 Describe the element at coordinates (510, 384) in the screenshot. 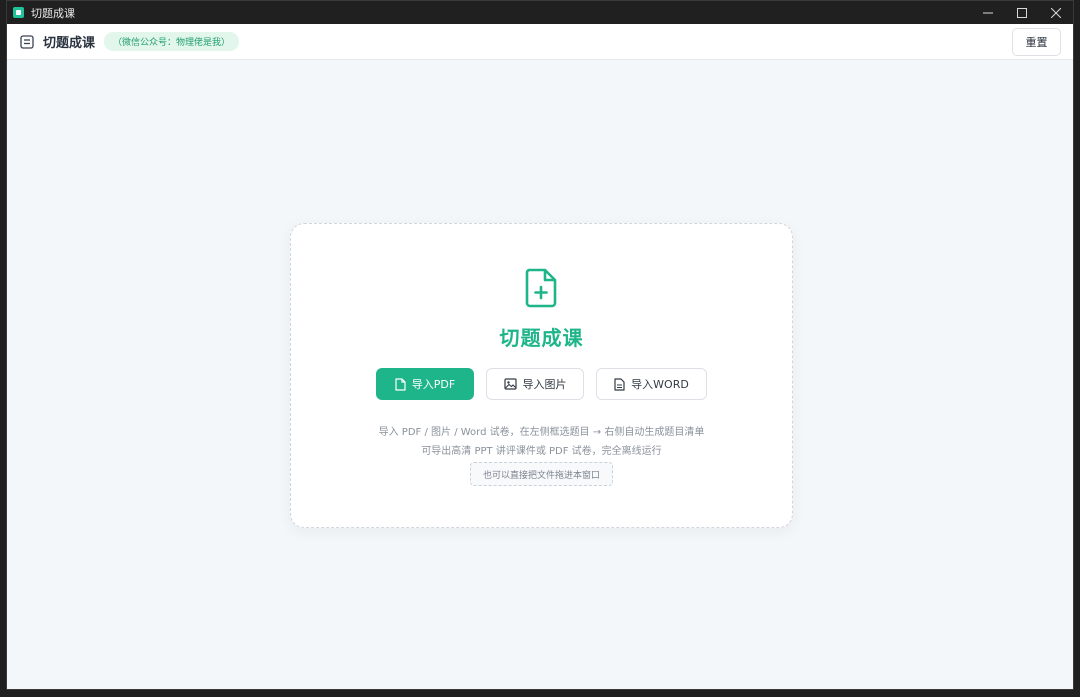

I see `image-icon` at that location.